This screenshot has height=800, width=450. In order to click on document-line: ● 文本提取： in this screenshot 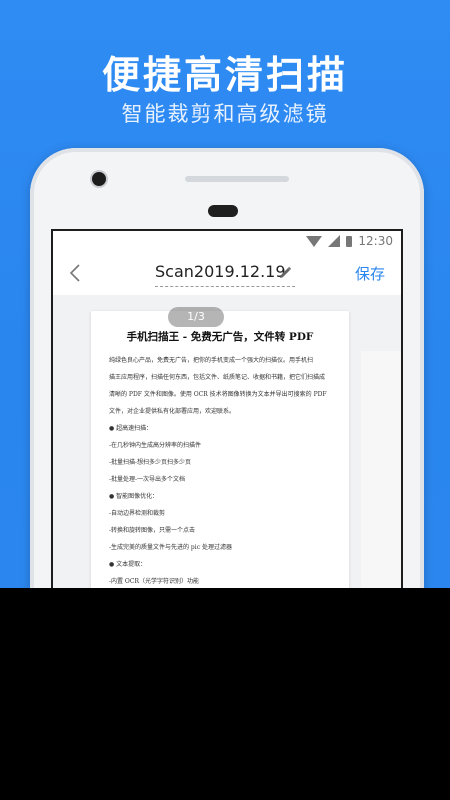, I will do `click(128, 564)`.